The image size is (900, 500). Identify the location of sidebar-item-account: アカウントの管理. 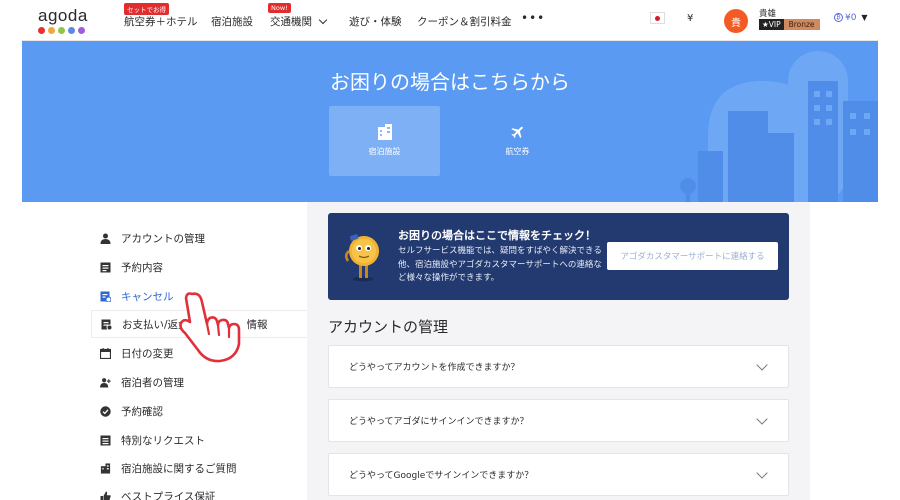
(152, 238).